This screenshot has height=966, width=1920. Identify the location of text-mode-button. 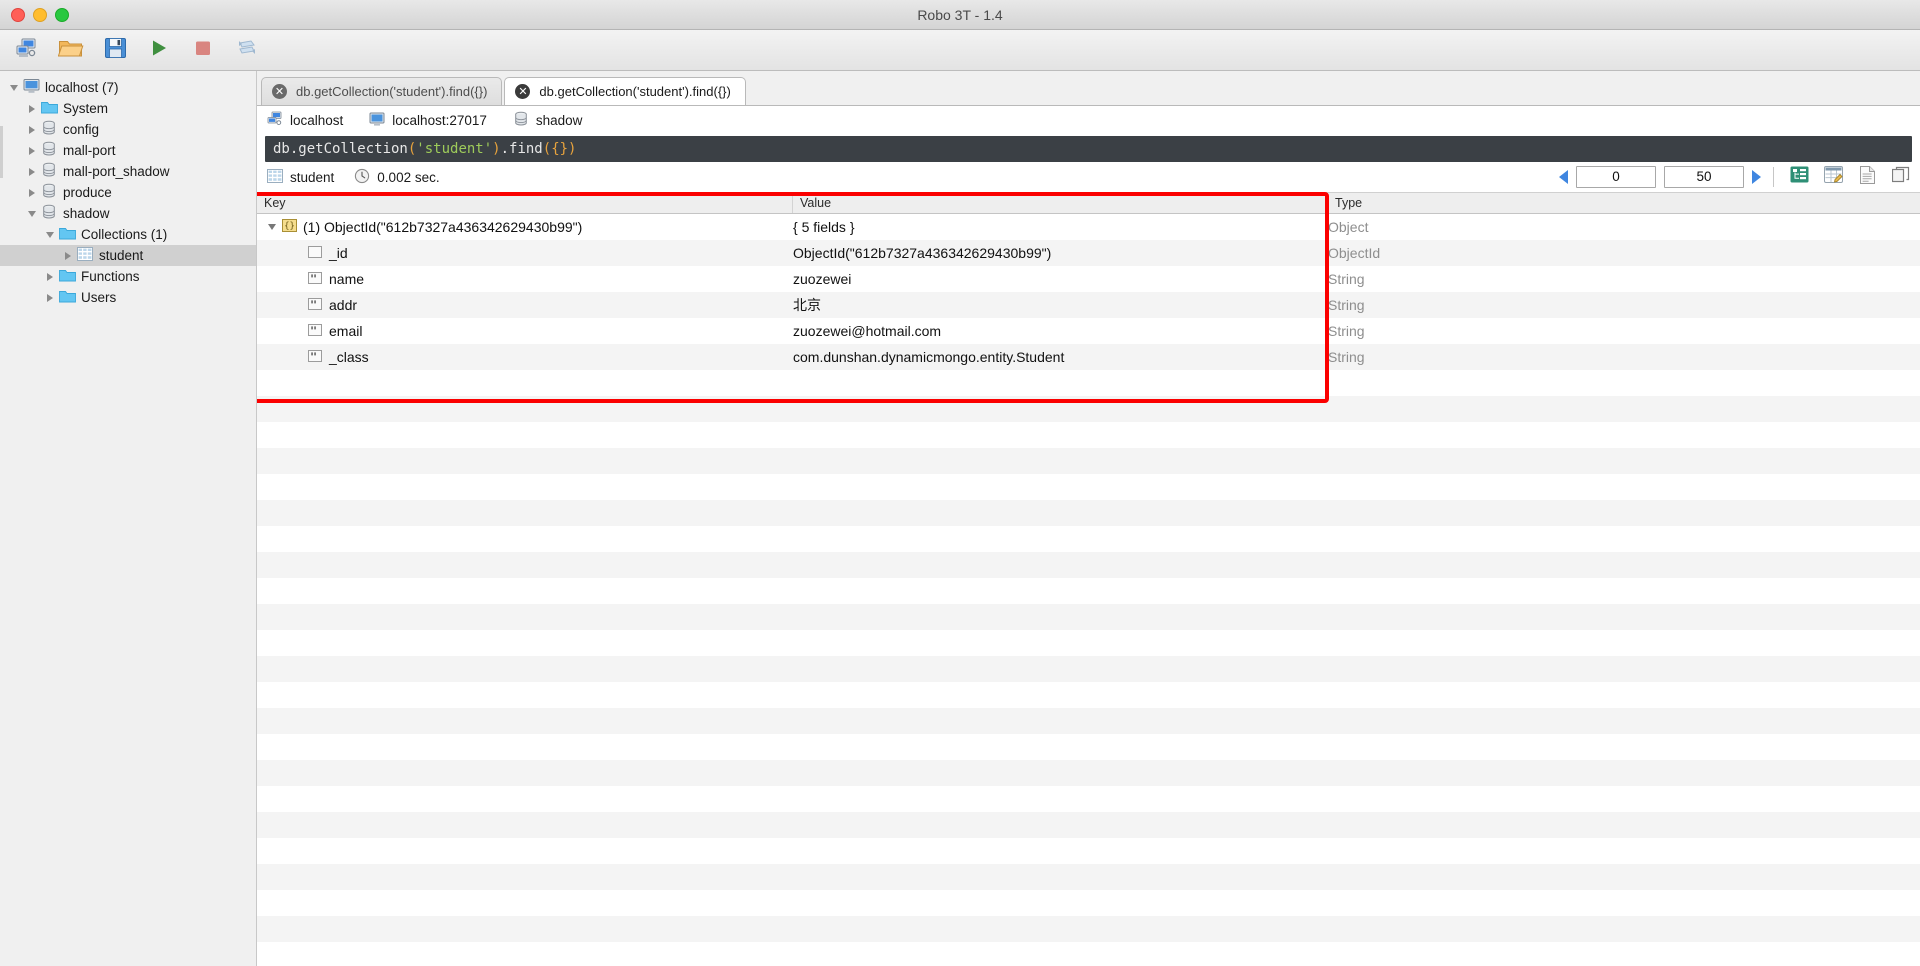
(1867, 176).